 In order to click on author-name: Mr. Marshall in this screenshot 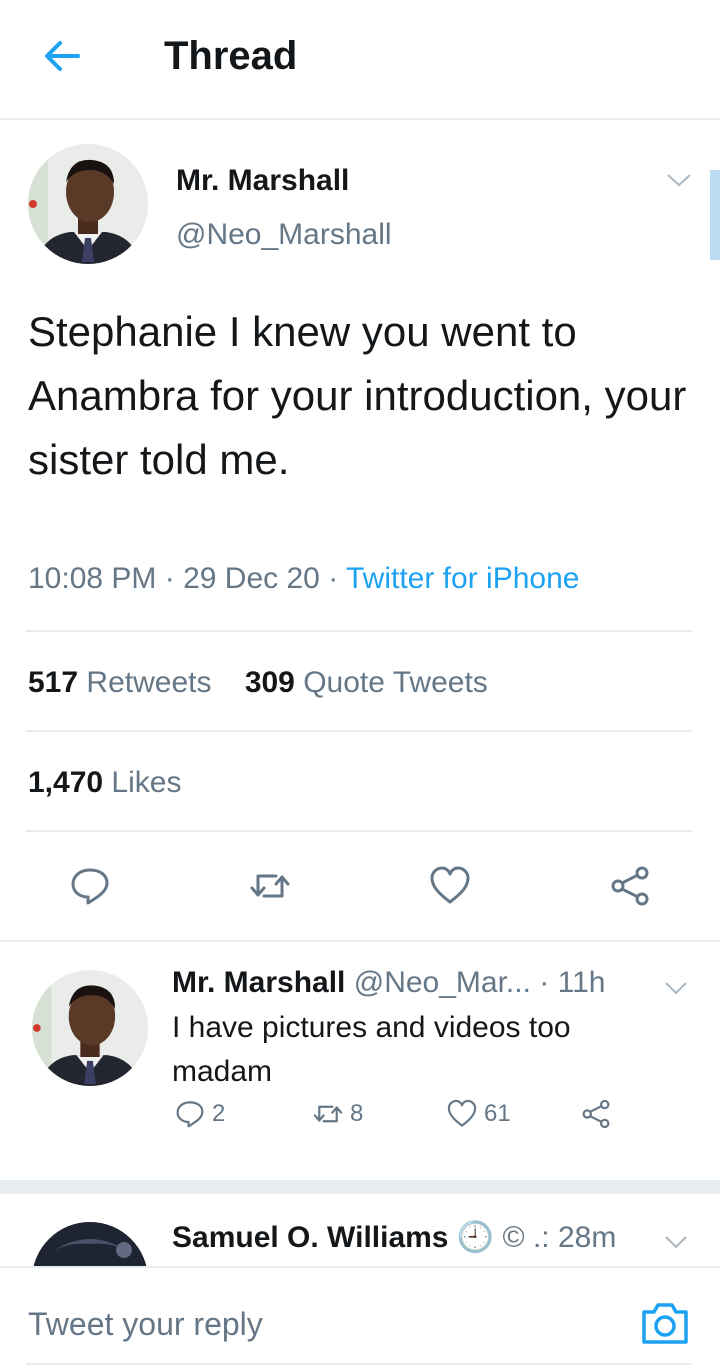, I will do `click(262, 181)`.